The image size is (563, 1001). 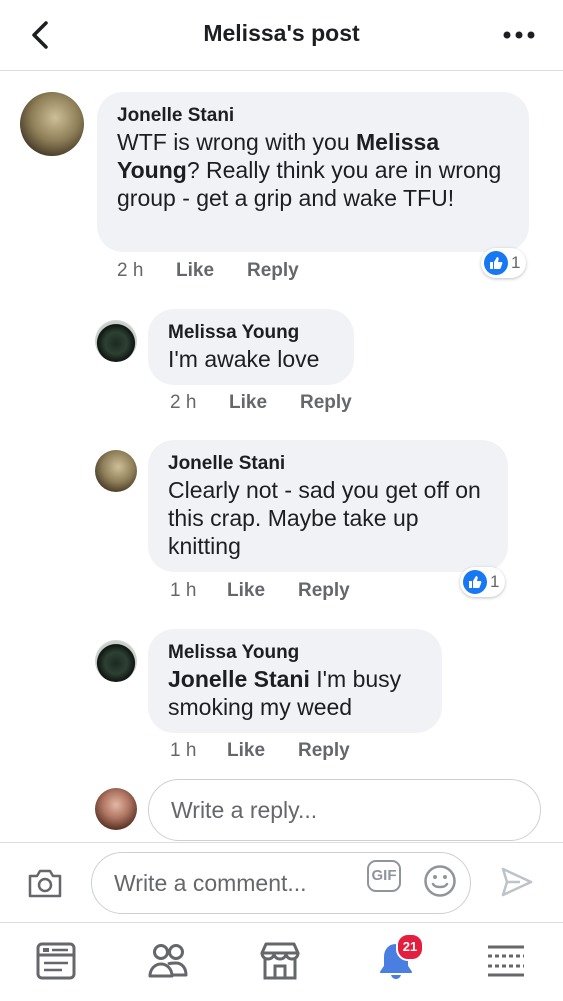 I want to click on nav-groups, so click(x=168, y=961).